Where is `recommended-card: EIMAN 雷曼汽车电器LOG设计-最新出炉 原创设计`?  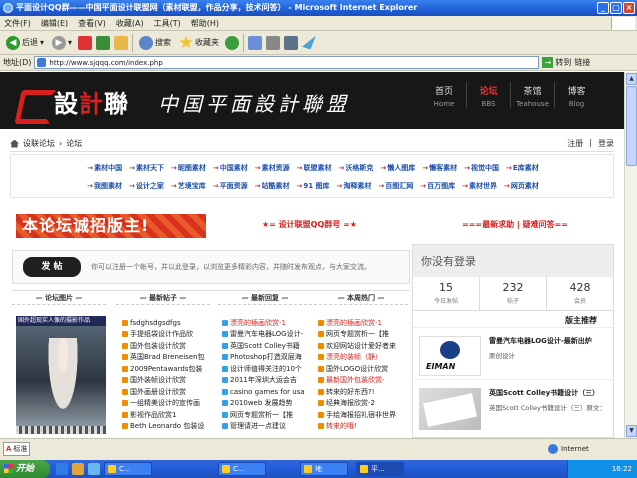 recommended-card: EIMAN 雷曼汽车电器LOG设计-最新出炉 原创设计 is located at coordinates (513, 353).